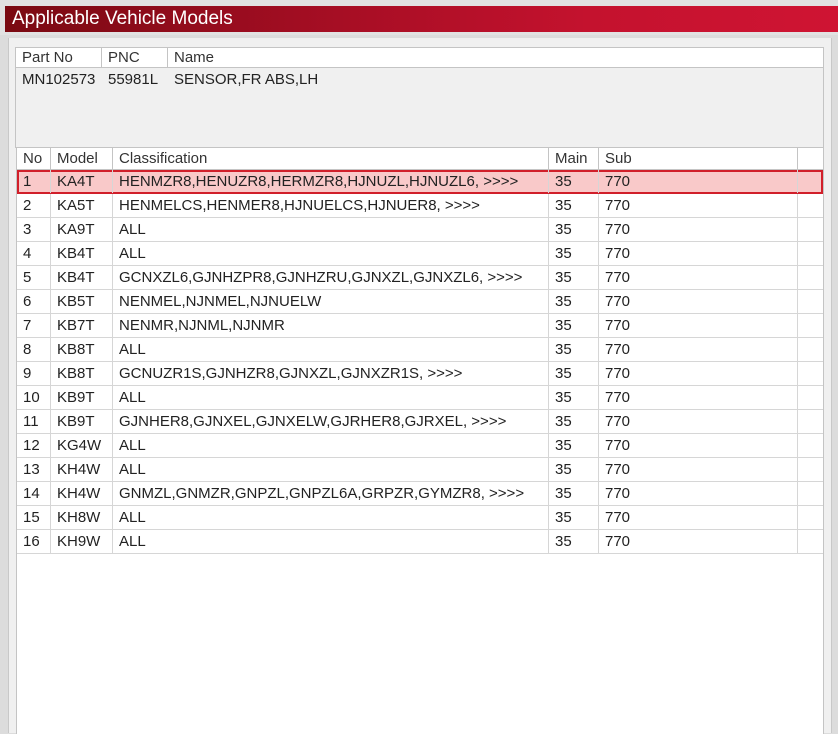 The height and width of the screenshot is (734, 838). I want to click on table-row: 15 KH8W ALL 35 770, so click(420, 518).